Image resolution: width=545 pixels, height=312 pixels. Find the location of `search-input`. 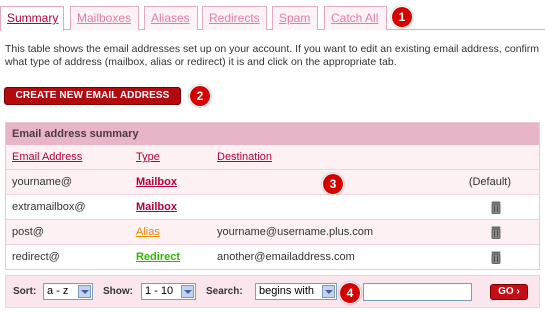

search-input is located at coordinates (417, 292).